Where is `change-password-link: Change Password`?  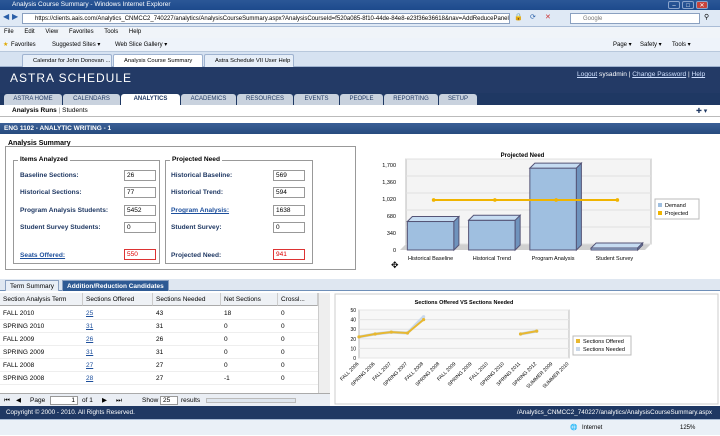 change-password-link: Change Password is located at coordinates (659, 74).